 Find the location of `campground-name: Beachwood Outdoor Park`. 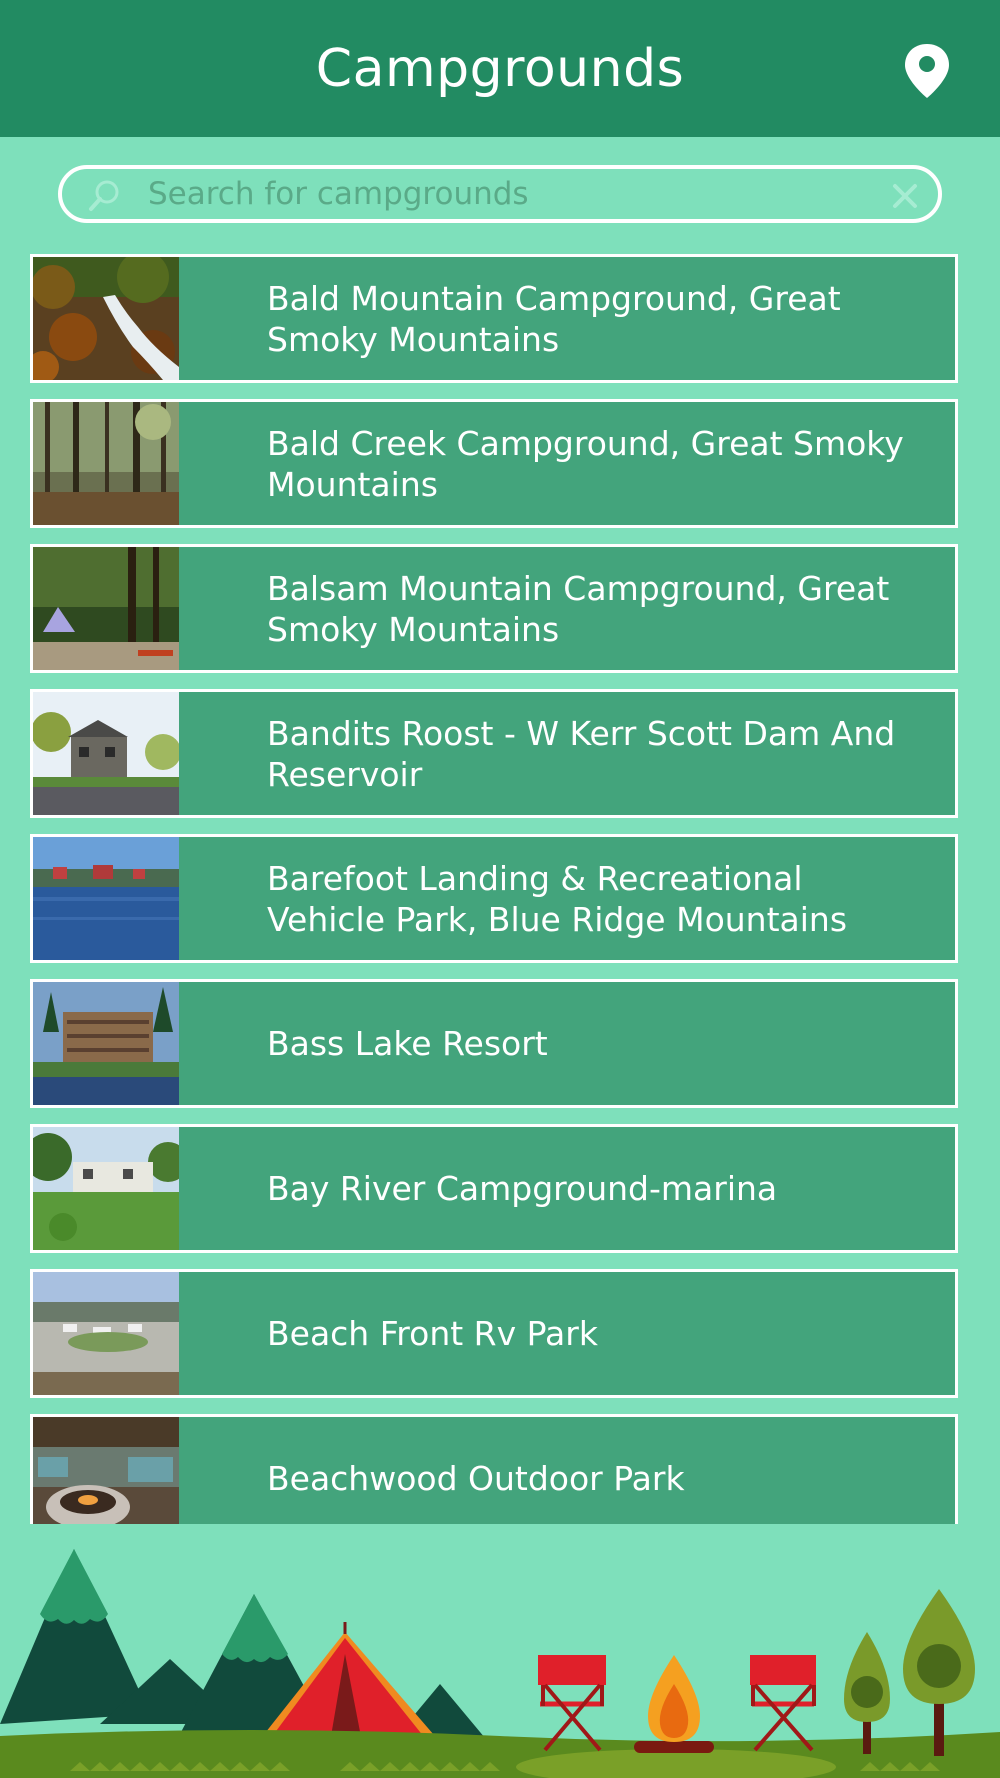

campground-name: Beachwood Outdoor Park is located at coordinates (476, 1478).